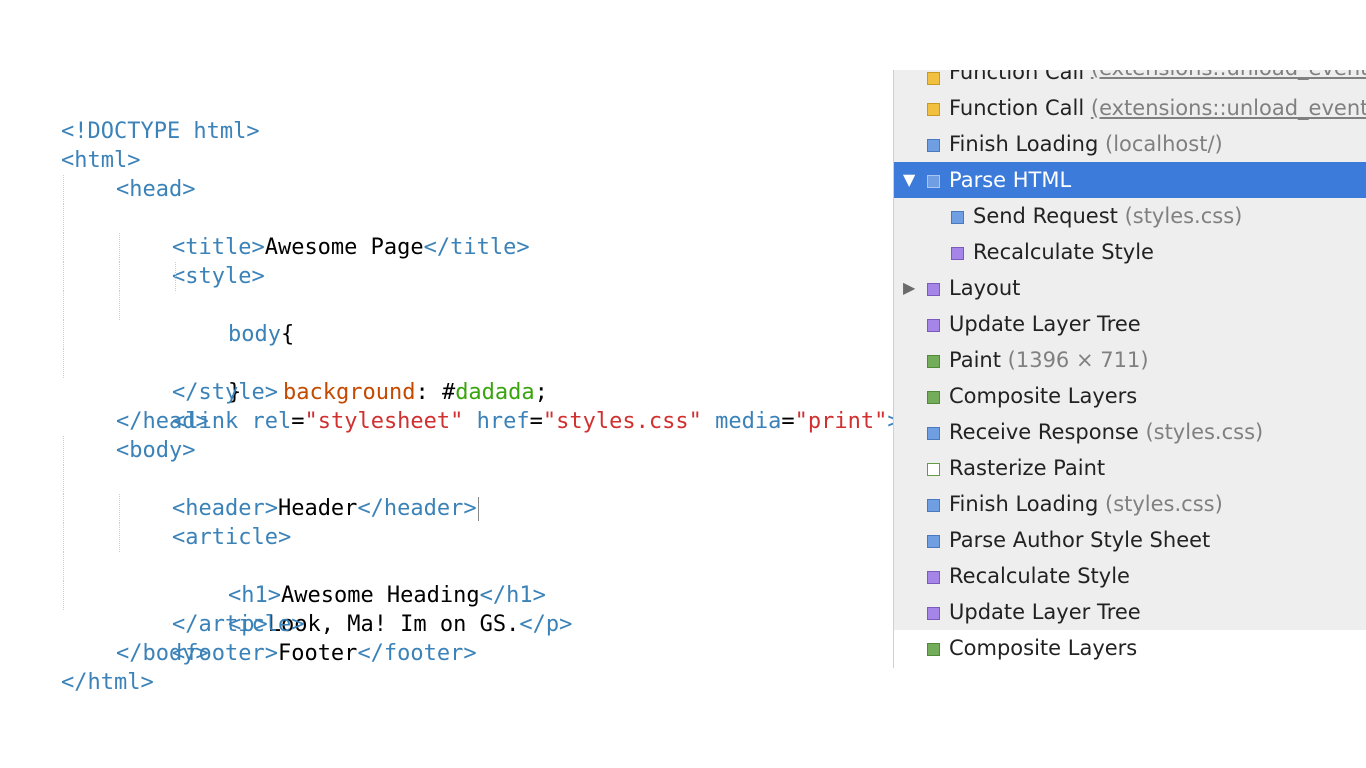  I want to click on record-label: Receive Response (styles.css), so click(1106, 432).